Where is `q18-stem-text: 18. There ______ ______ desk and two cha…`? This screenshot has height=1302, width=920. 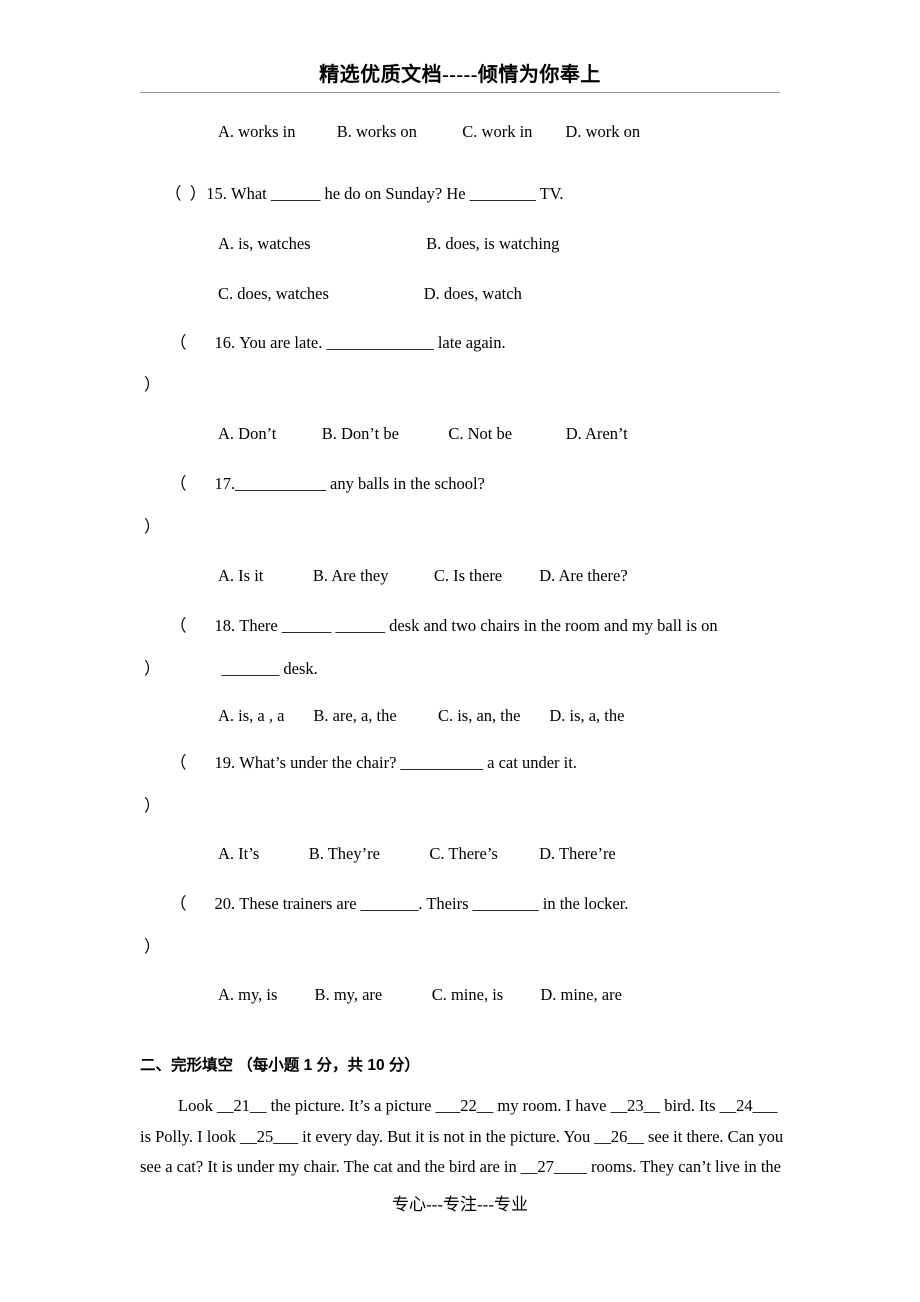 q18-stem-text: 18. There ______ ______ desk and two cha… is located at coordinates (466, 626).